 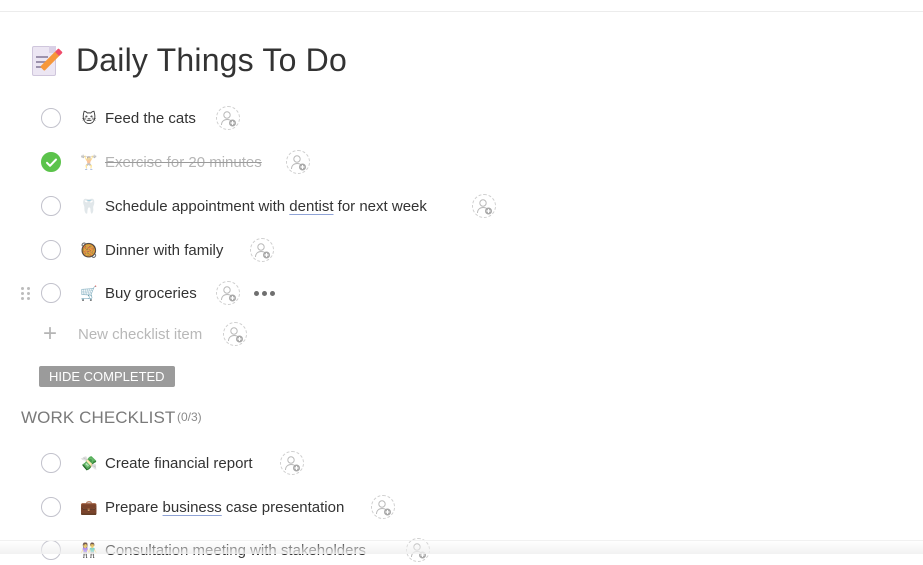 What do you see at coordinates (224, 507) in the screenshot?
I see `item-label: Prepare business case presentation` at bounding box center [224, 507].